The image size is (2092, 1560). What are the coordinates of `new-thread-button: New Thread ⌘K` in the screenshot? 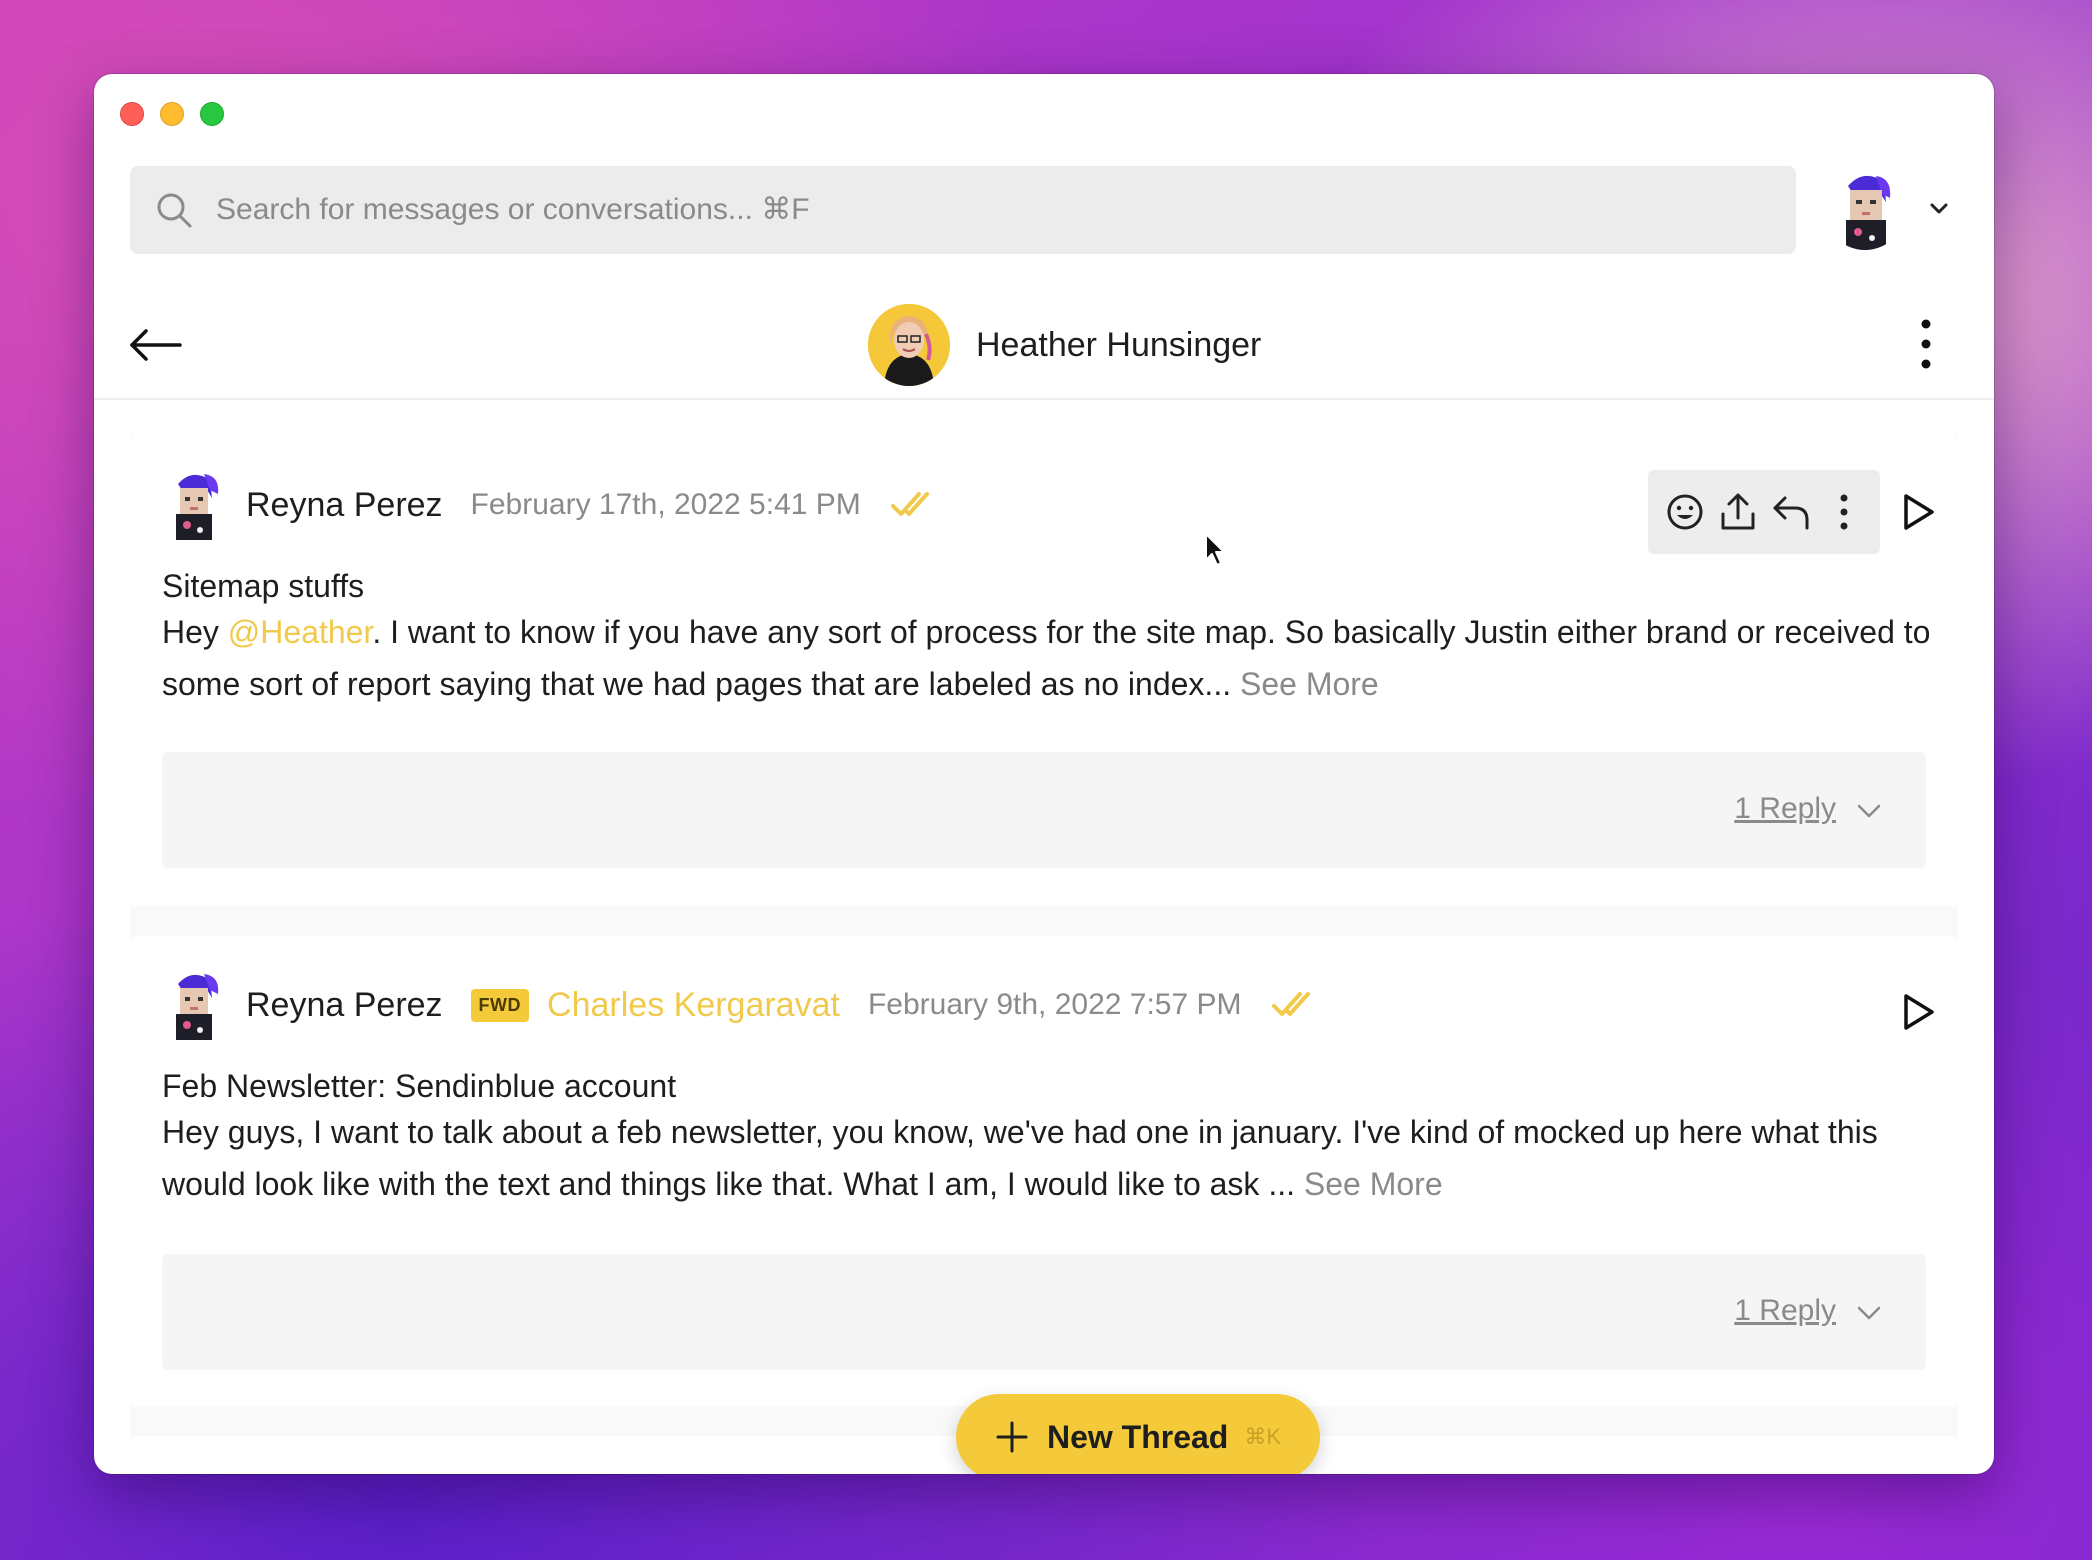 It's located at (1138, 1434).